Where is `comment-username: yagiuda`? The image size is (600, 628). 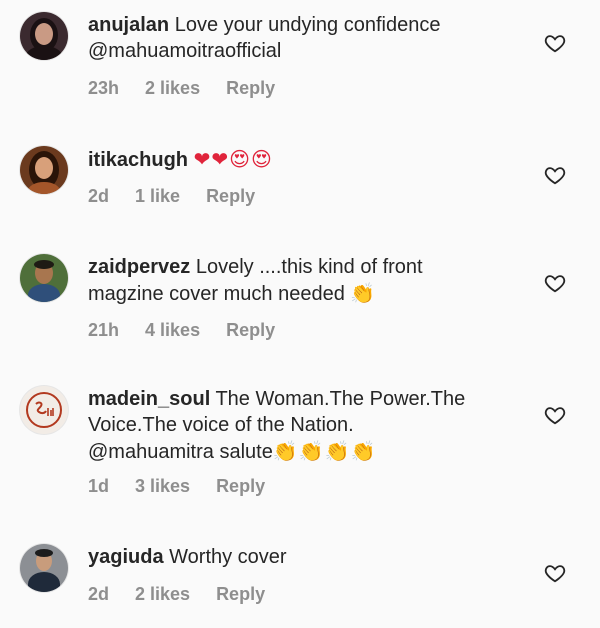 comment-username: yagiuda is located at coordinates (126, 557).